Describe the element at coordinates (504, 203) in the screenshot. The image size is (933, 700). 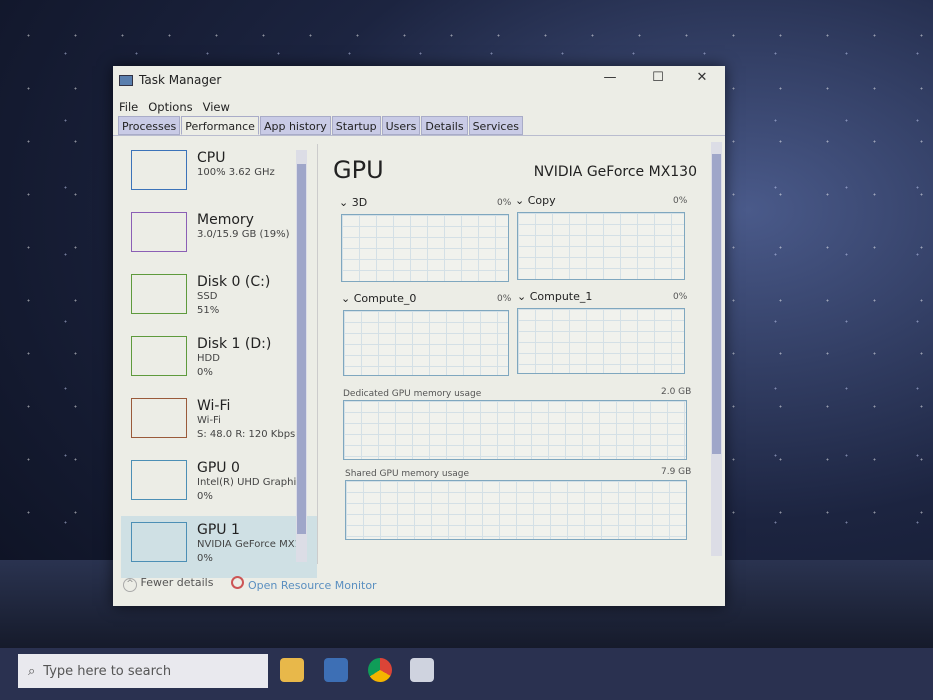
I see `engine-pct-3d: 0%` at that location.